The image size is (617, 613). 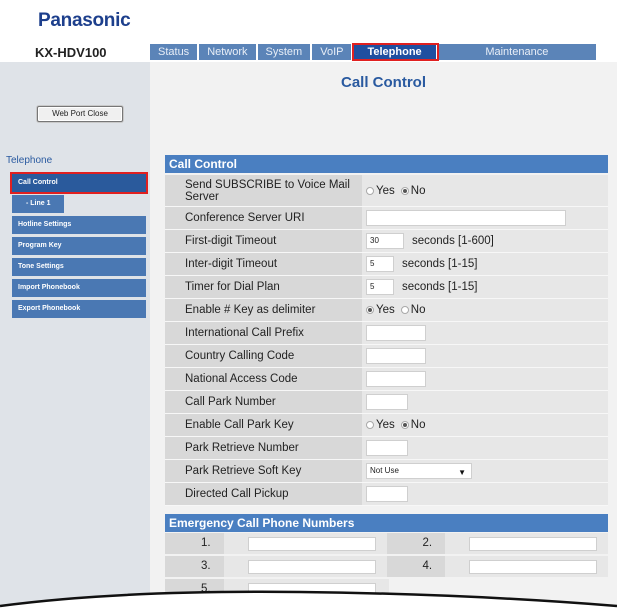 I want to click on call-park-key-options: Yes No, so click(x=485, y=425).